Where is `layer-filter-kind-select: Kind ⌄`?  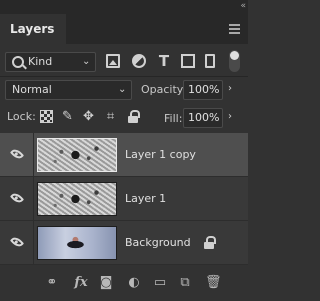
layer-filter-kind-select: Kind ⌄ is located at coordinates (50, 62).